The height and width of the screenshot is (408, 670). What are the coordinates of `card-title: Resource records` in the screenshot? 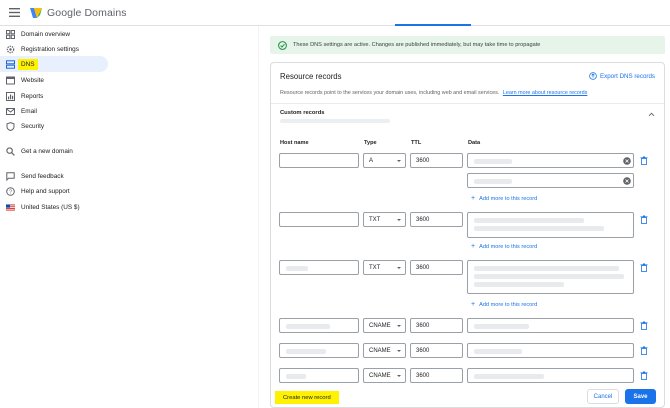 It's located at (311, 76).